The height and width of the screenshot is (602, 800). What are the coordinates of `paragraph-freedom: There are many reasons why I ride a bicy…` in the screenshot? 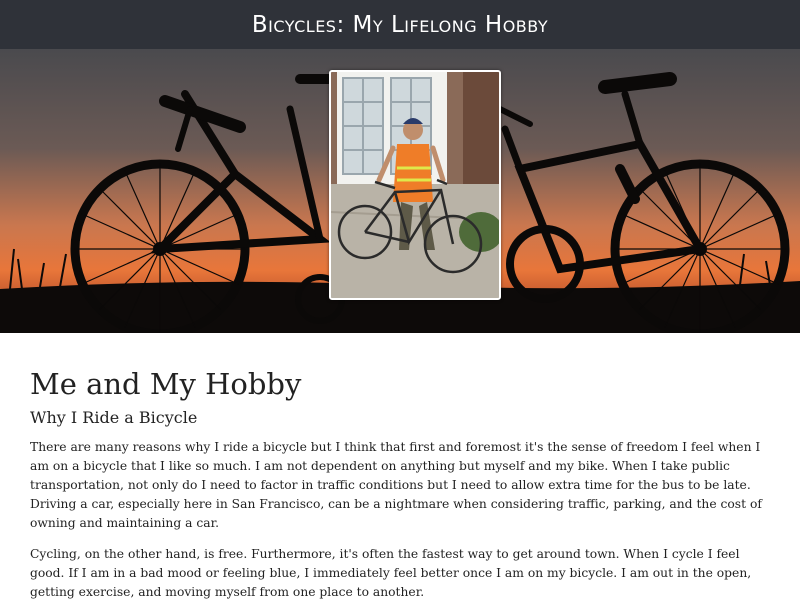 It's located at (396, 485).